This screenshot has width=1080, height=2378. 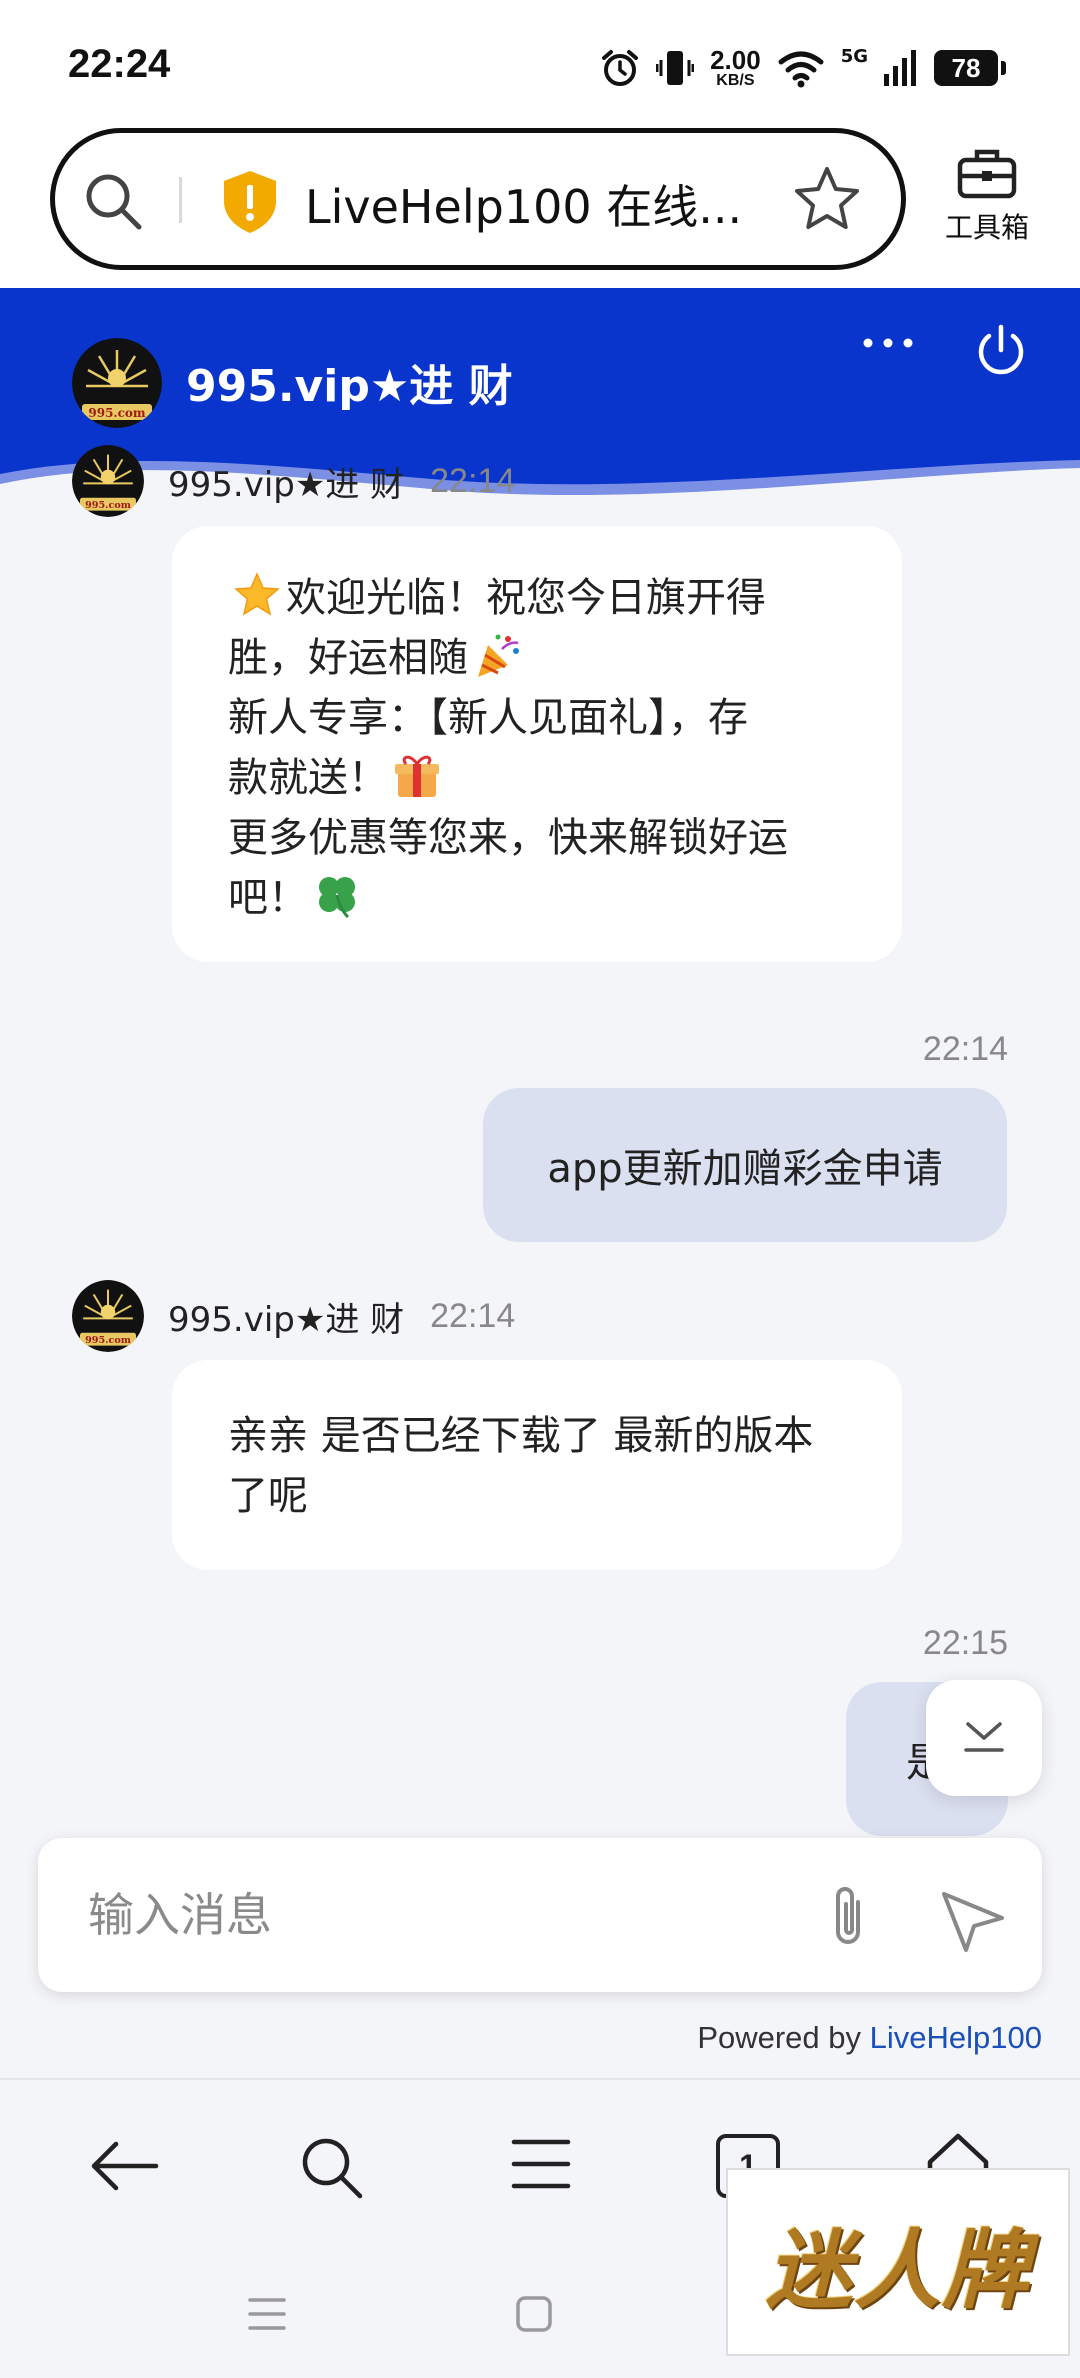 I want to click on power-icon, so click(x=1001, y=351).